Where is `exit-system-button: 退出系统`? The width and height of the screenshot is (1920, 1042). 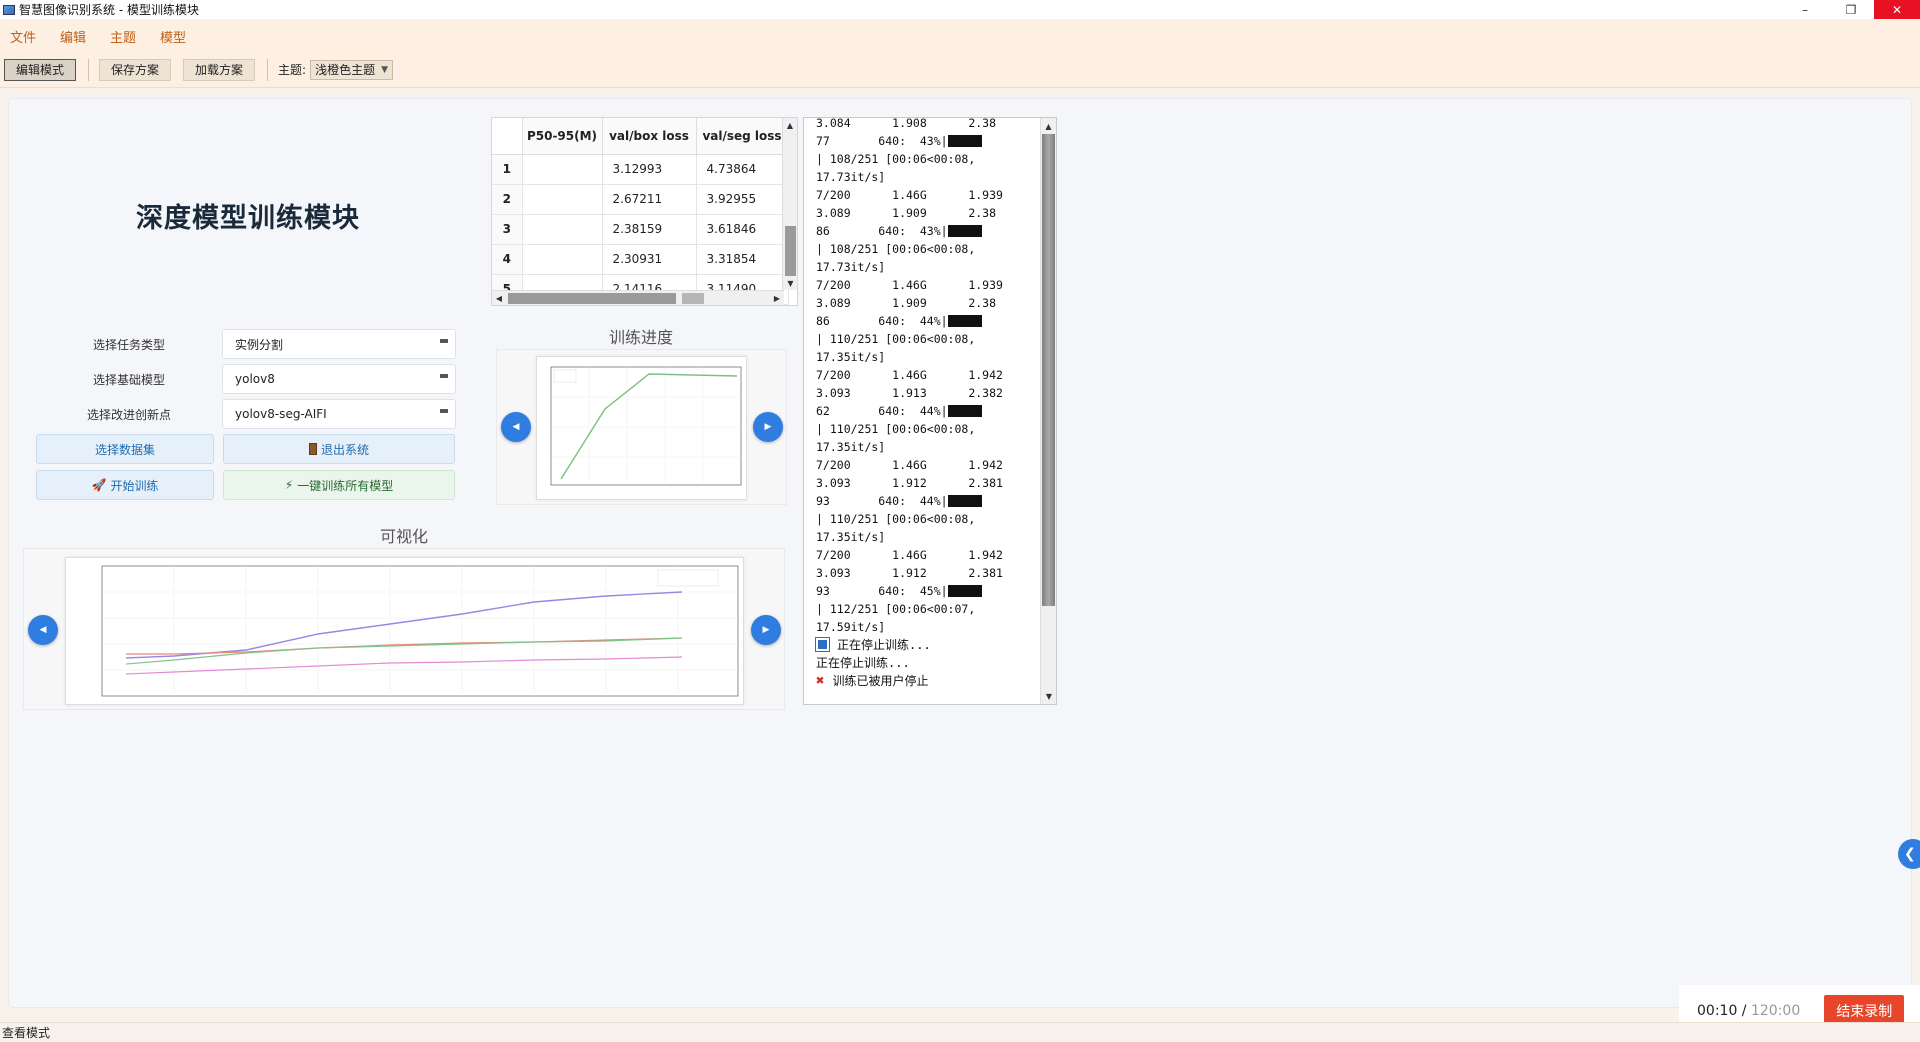 exit-system-button: 退出系统 is located at coordinates (339, 449).